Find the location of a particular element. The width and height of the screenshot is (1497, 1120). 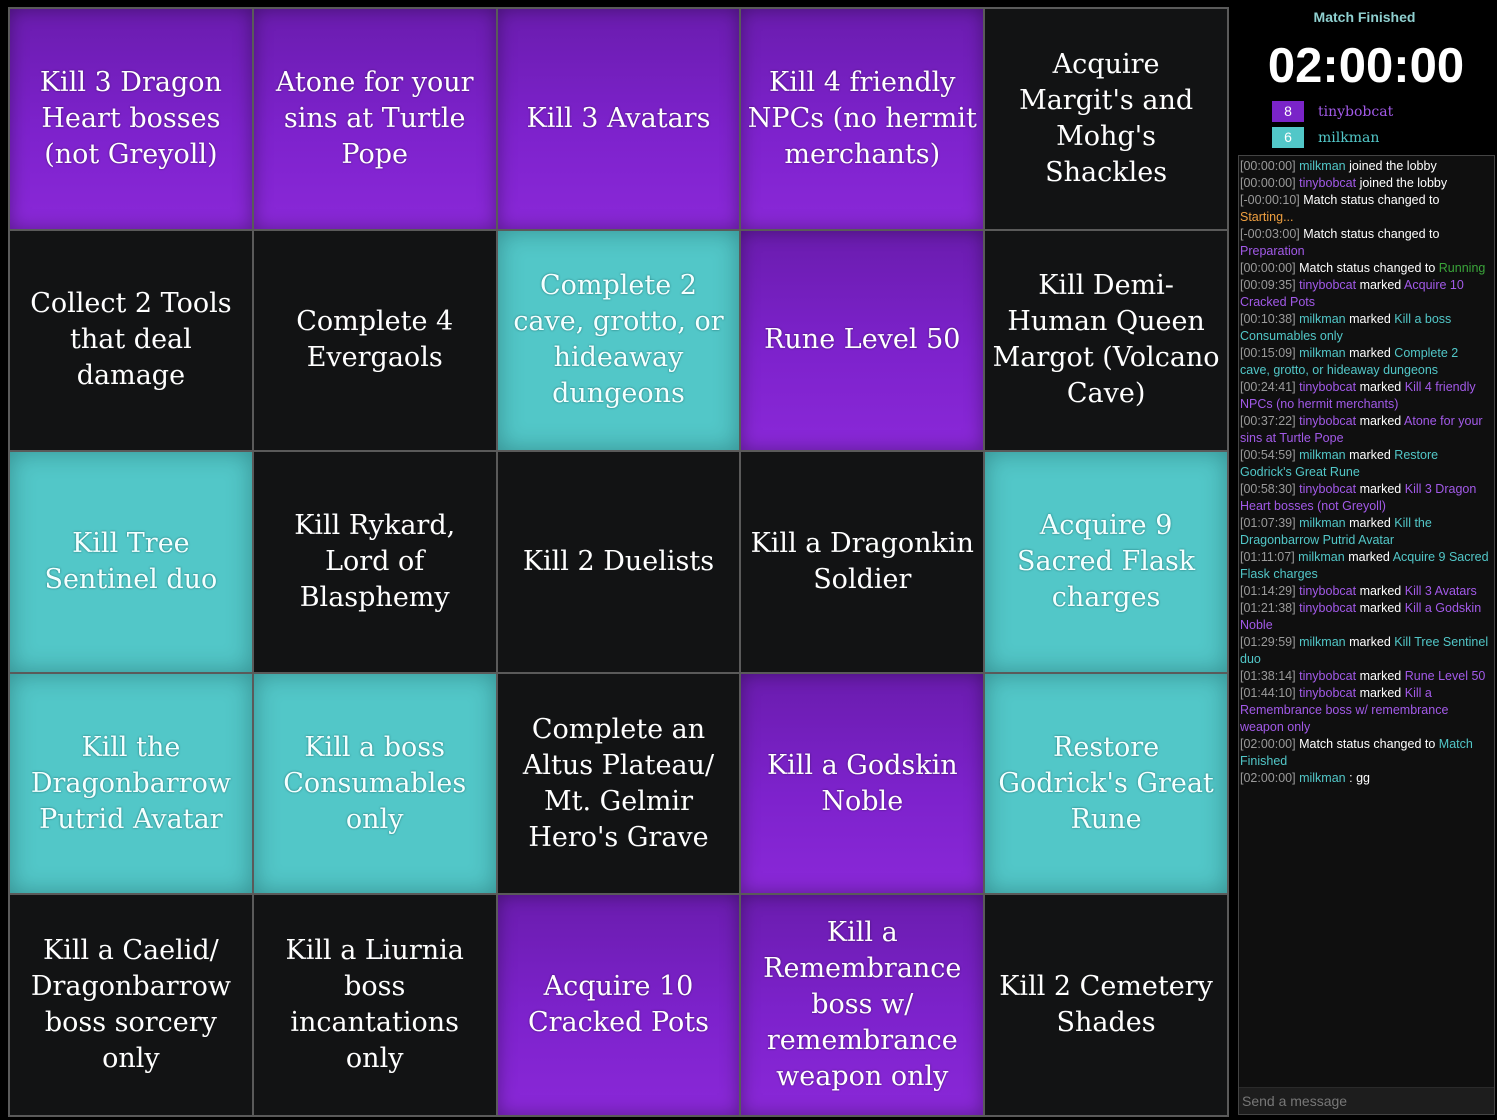

board-cell-label: Kill Rykard, Lord of Blasphemy is located at coordinates (375, 561).